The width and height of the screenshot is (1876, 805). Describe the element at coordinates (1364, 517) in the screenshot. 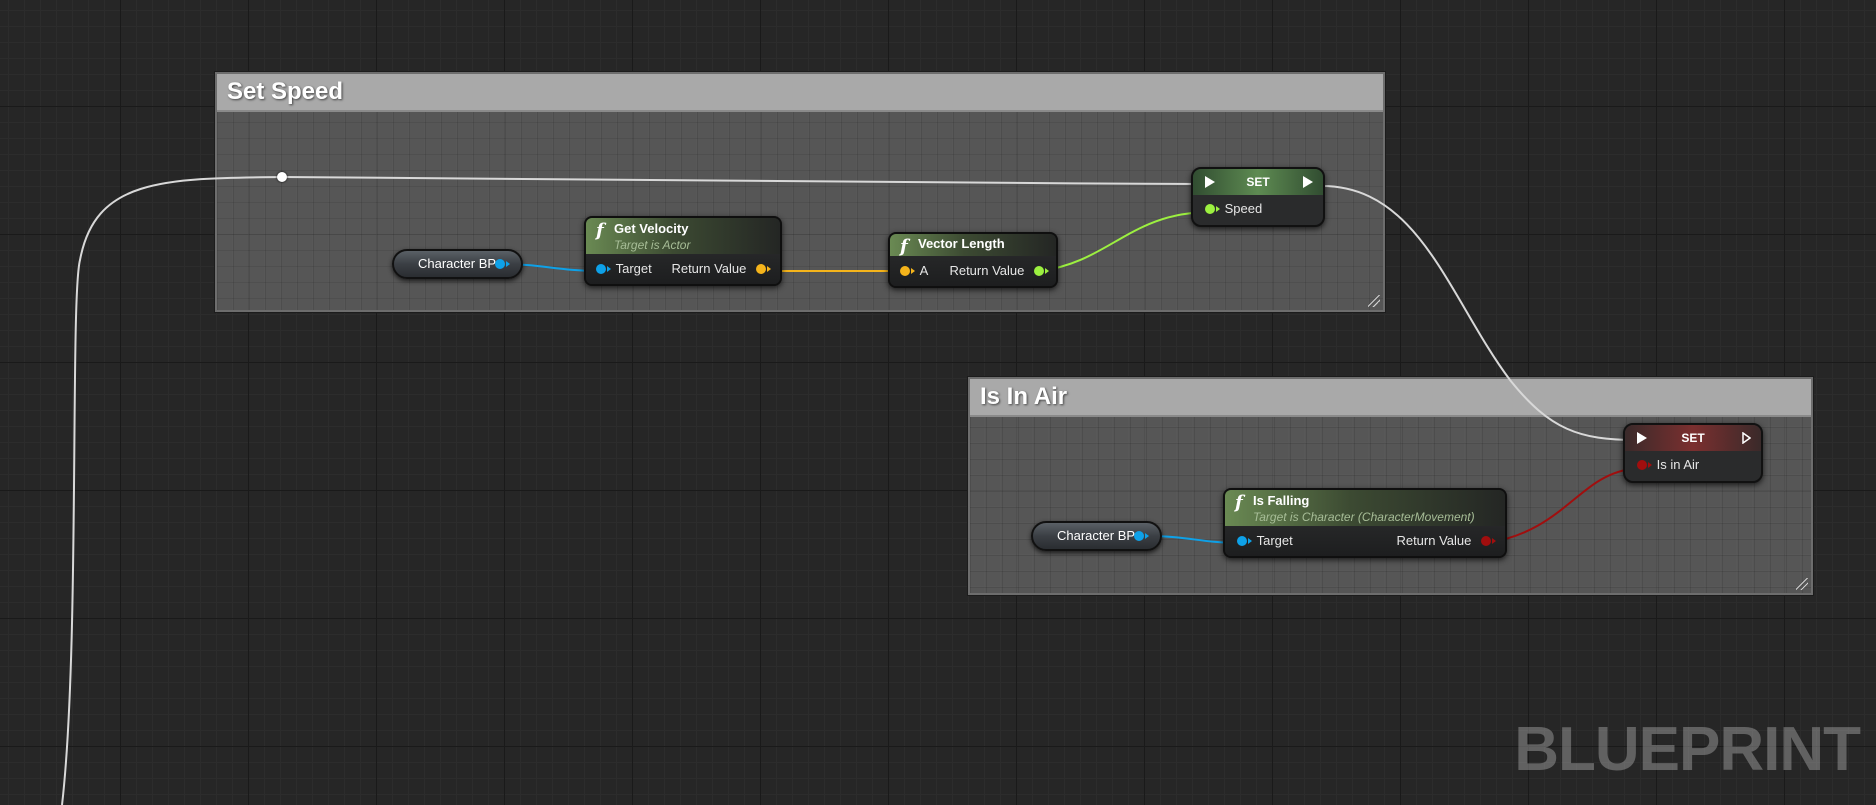

I see `node-subtitle: Target is Character (CharacterMovement)` at that location.